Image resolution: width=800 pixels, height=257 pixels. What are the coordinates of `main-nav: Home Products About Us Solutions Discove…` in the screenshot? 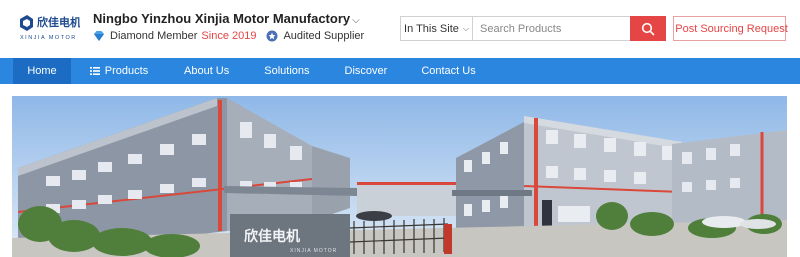 It's located at (400, 71).